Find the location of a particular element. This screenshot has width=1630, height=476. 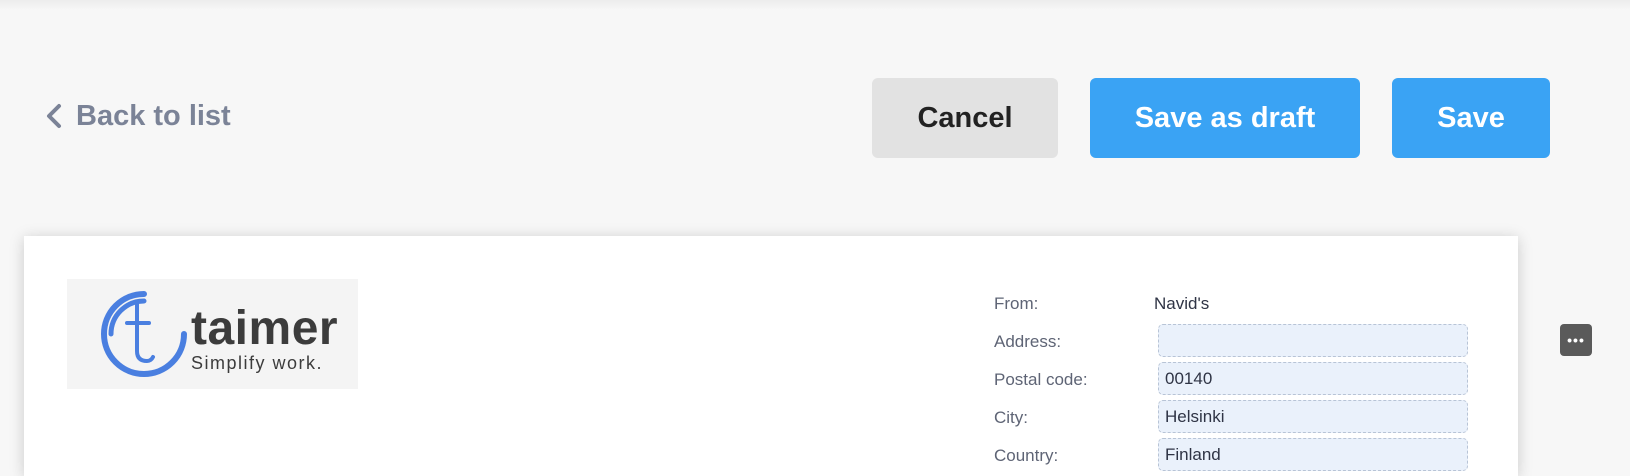

back-to-list-label: Back to list is located at coordinates (153, 115).